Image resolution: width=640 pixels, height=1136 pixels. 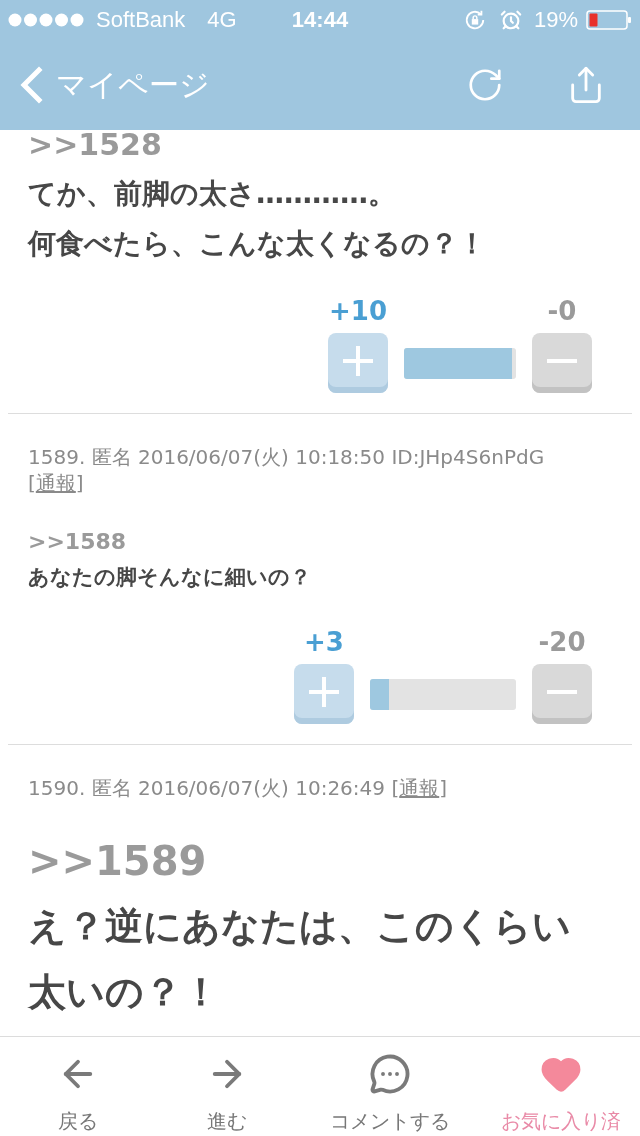 I want to click on signal-strength-icon, so click(x=47, y=20).